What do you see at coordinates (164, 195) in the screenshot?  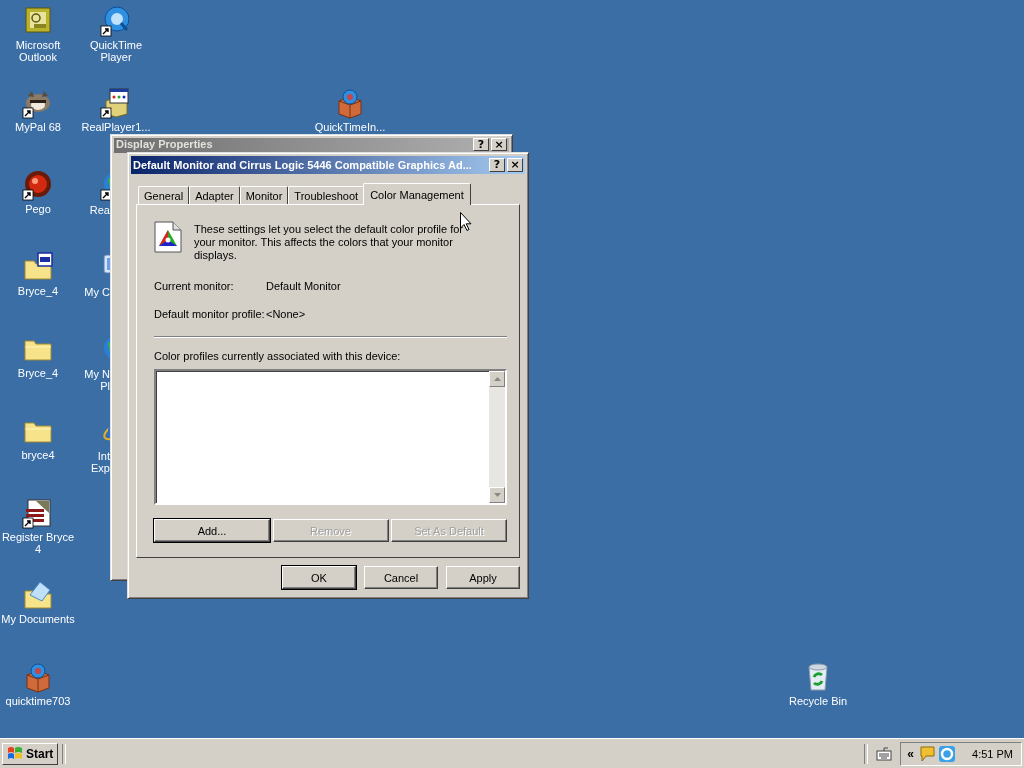 I see `tab: General` at bounding box center [164, 195].